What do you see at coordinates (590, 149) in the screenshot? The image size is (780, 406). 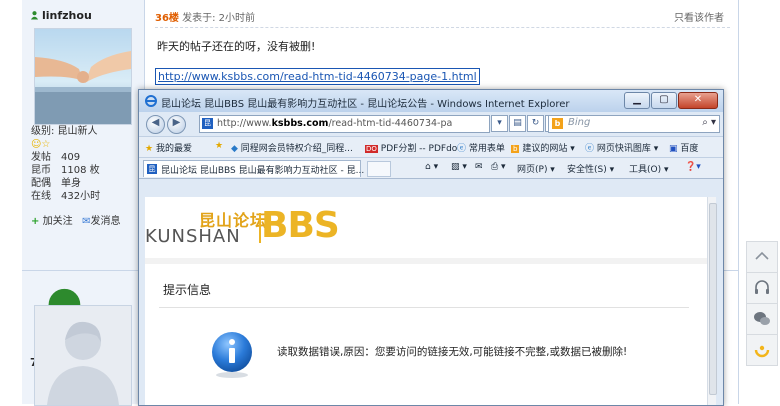 I see `web-slice-icon: ⓔ` at bounding box center [590, 149].